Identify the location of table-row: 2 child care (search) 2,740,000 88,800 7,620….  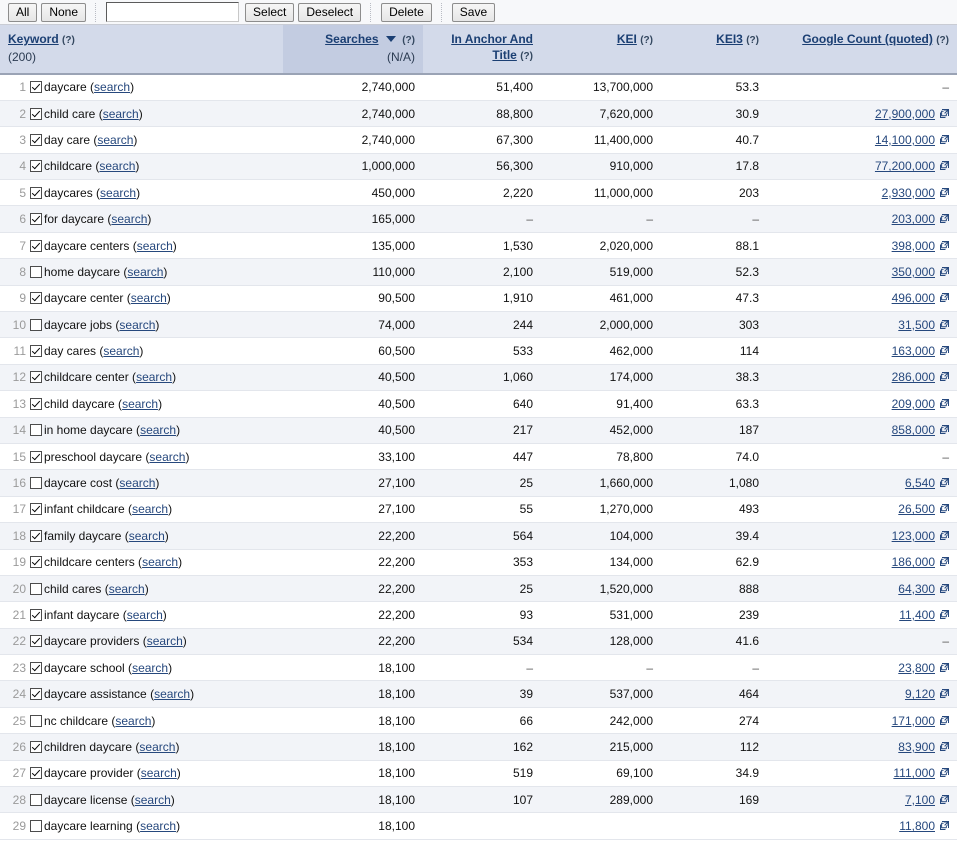
(478, 114).